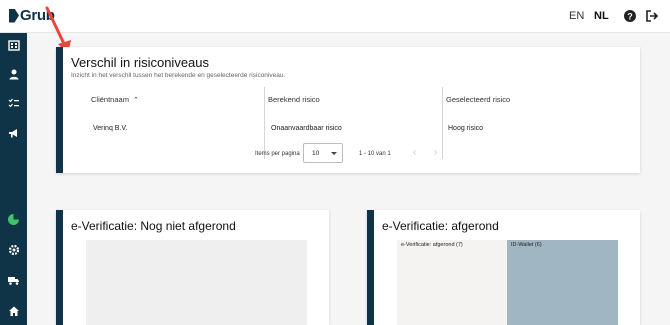 The height and width of the screenshot is (325, 670). What do you see at coordinates (576, 16) in the screenshot?
I see `language-en-button: EN` at bounding box center [576, 16].